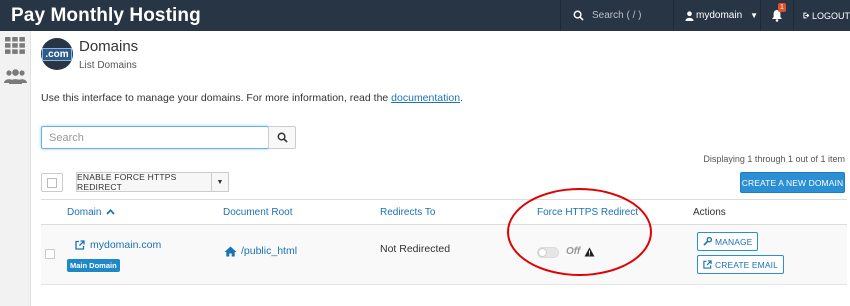  Describe the element at coordinates (425, 98) in the screenshot. I see `documentation-link: documentation` at that location.